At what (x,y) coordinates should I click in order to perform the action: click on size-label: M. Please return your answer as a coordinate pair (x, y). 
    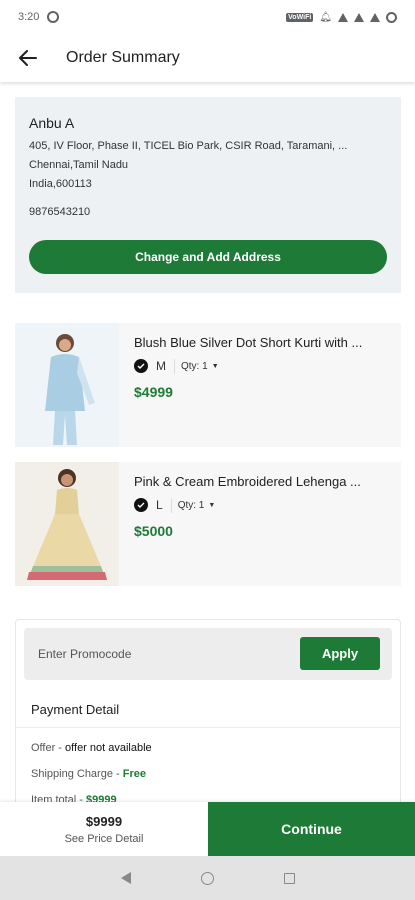
    Looking at the image, I should click on (161, 366).